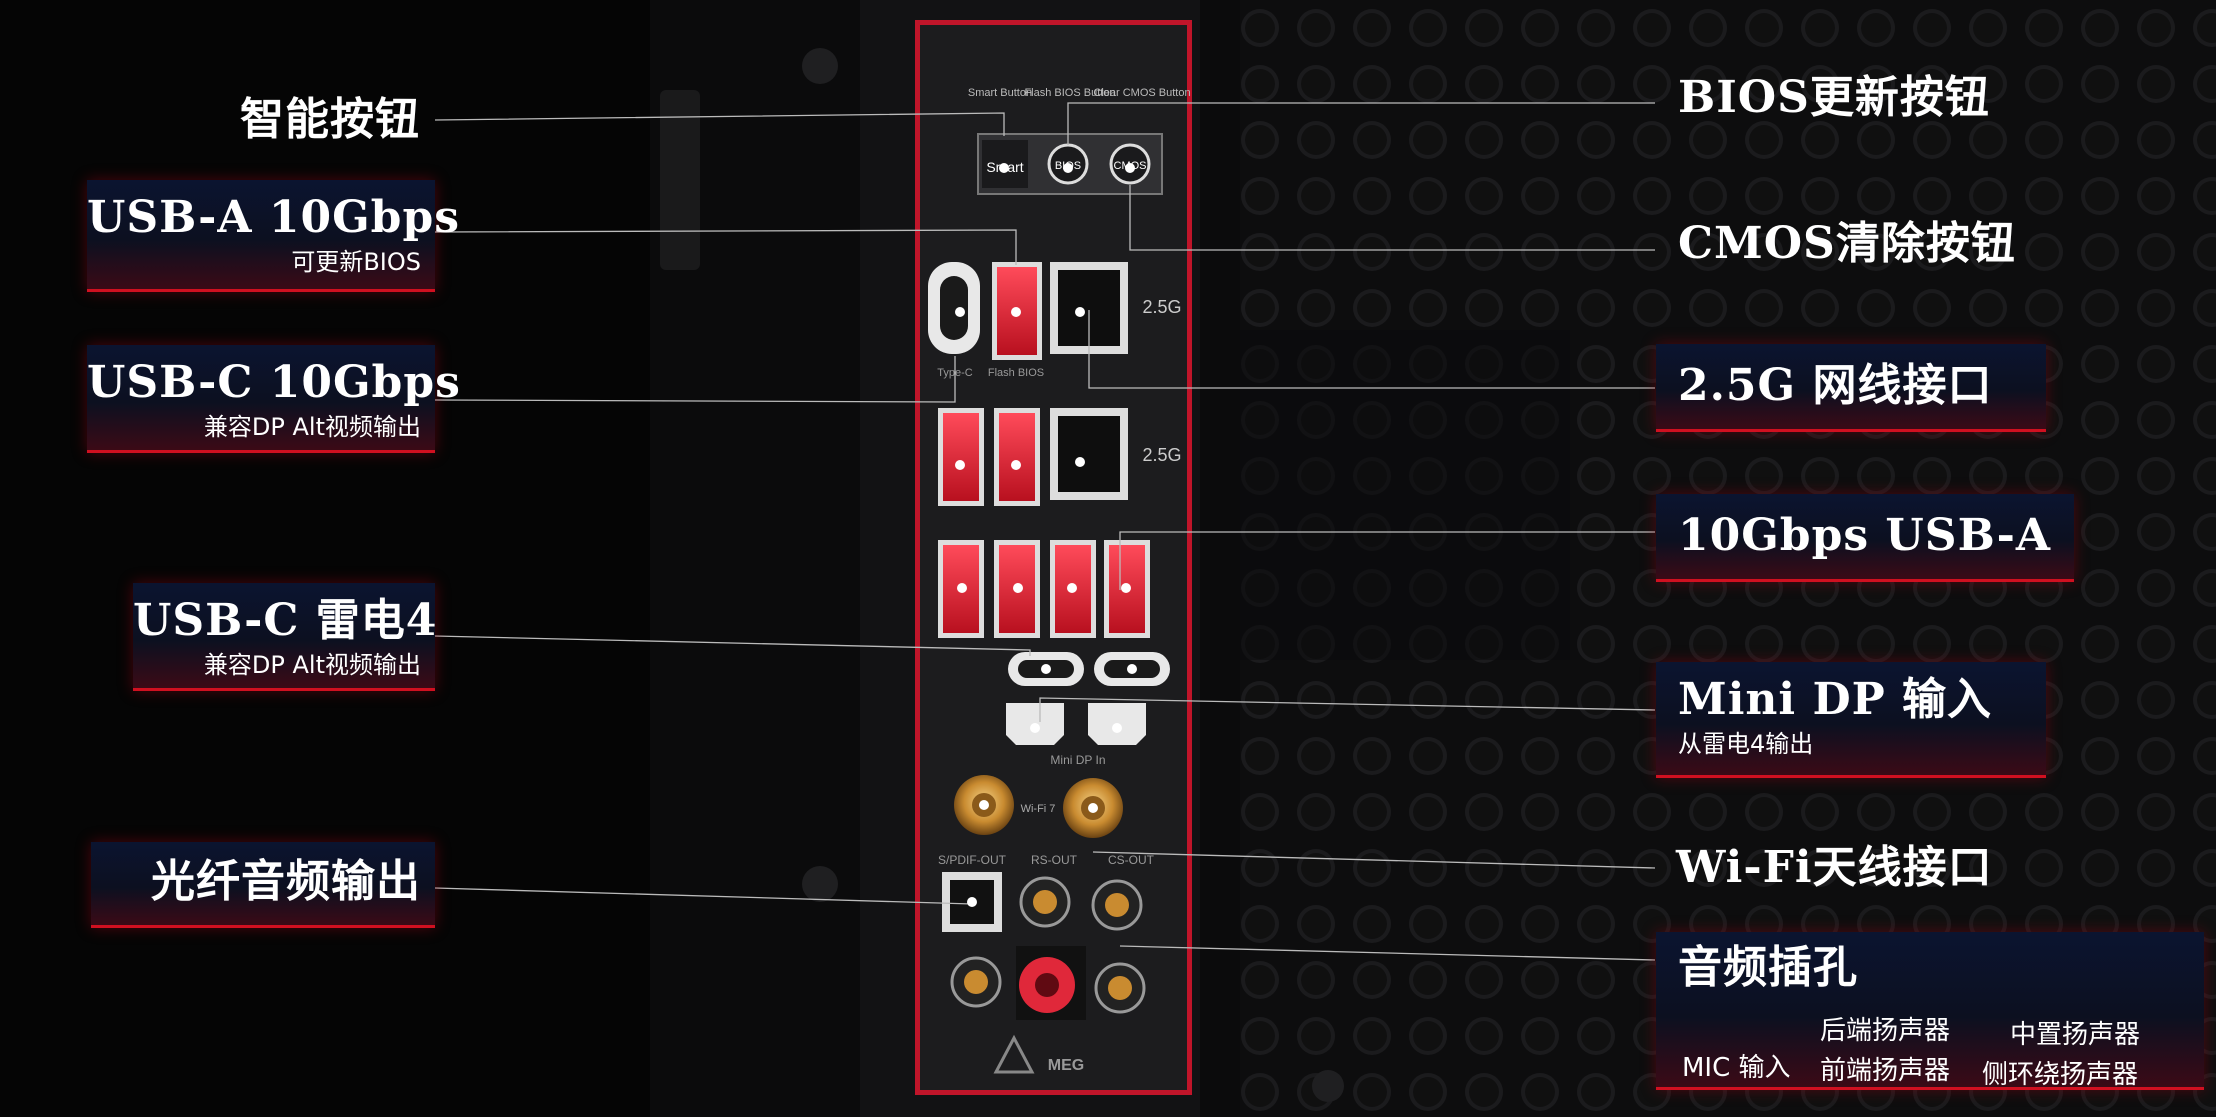 Image resolution: width=2216 pixels, height=1117 pixels. Describe the element at coordinates (1000, 93) in the screenshot. I see `button-caption-smart: Smart Button` at that location.